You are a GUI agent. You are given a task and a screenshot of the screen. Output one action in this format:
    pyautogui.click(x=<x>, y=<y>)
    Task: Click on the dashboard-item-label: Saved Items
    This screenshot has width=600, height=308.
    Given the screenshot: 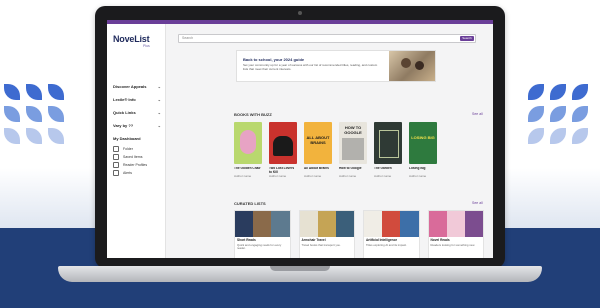 What is the action you would take?
    pyautogui.click(x=133, y=157)
    